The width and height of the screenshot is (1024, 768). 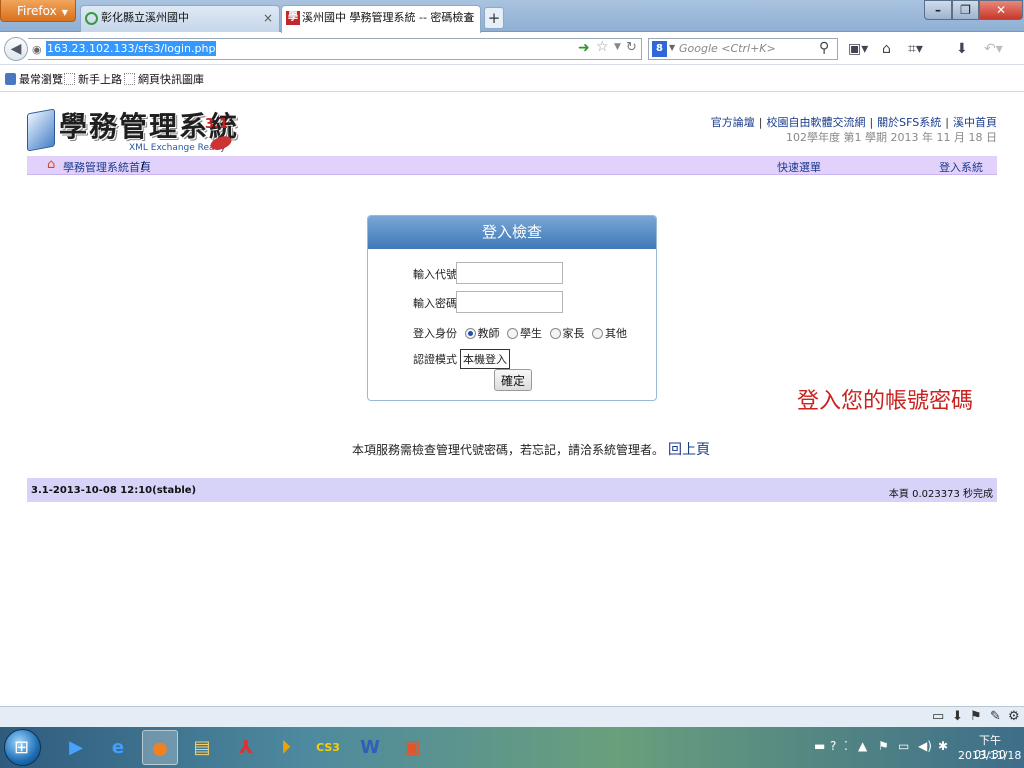 What do you see at coordinates (293, 18) in the screenshot?
I see `sfs-favicon-icon: 學` at bounding box center [293, 18].